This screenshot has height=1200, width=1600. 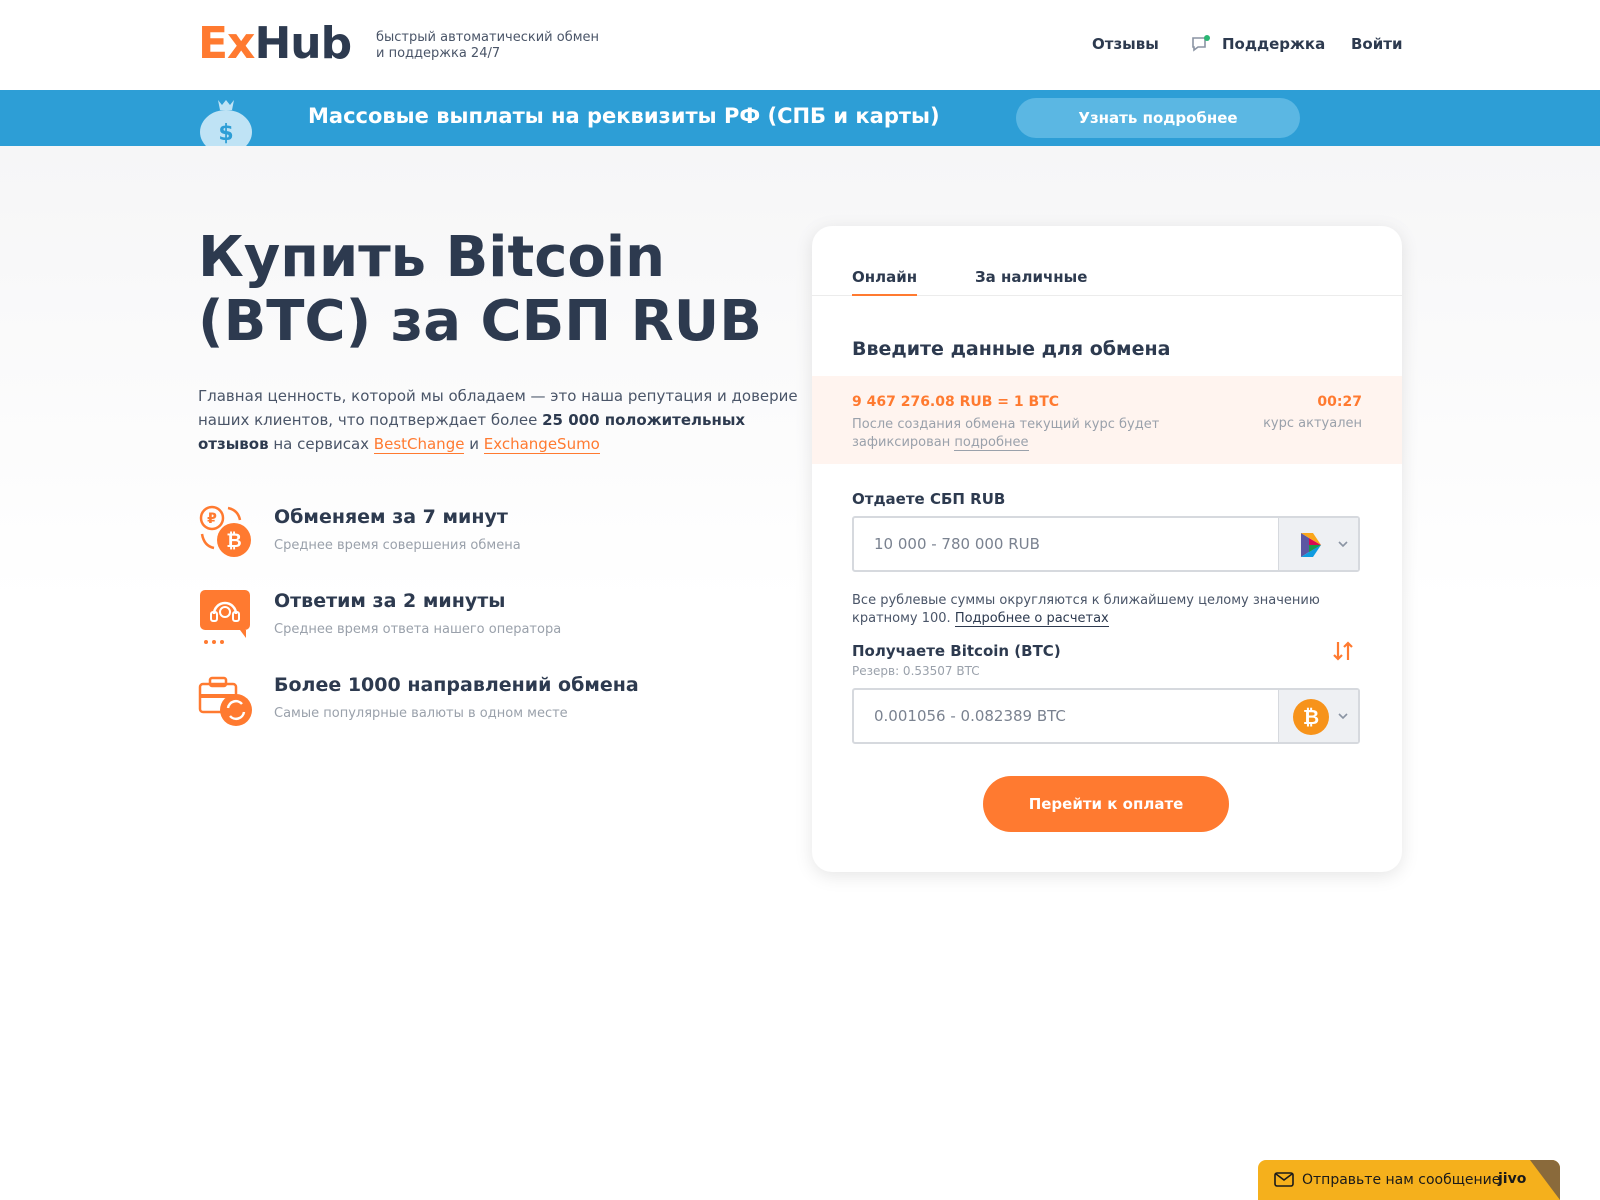 I want to click on page-title: Купить Bitcoin (BTC) за СБП RUB, so click(x=498, y=290).